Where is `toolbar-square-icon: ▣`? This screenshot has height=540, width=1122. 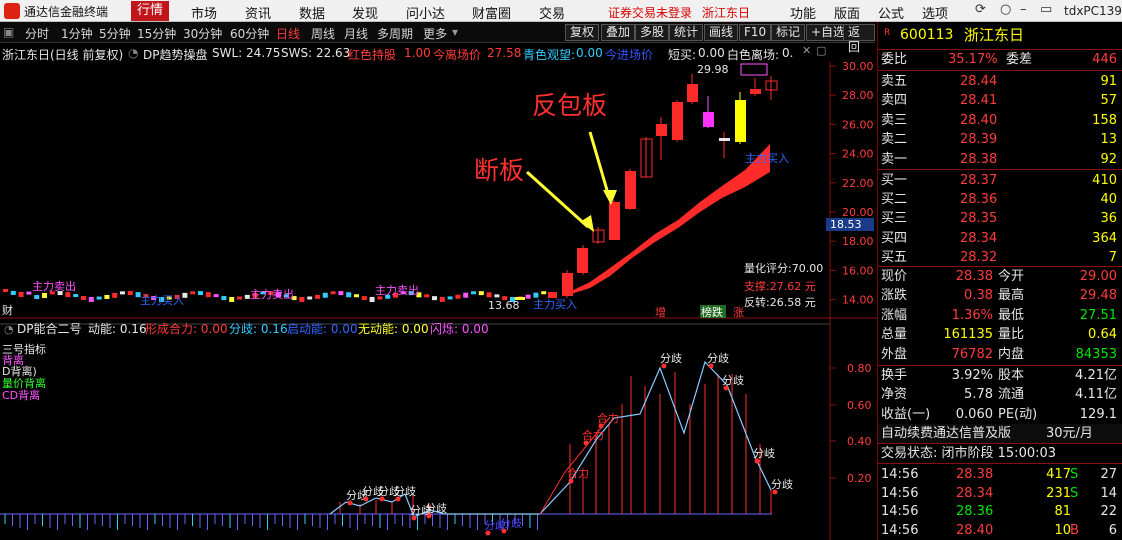 toolbar-square-icon: ▣ is located at coordinates (8, 32).